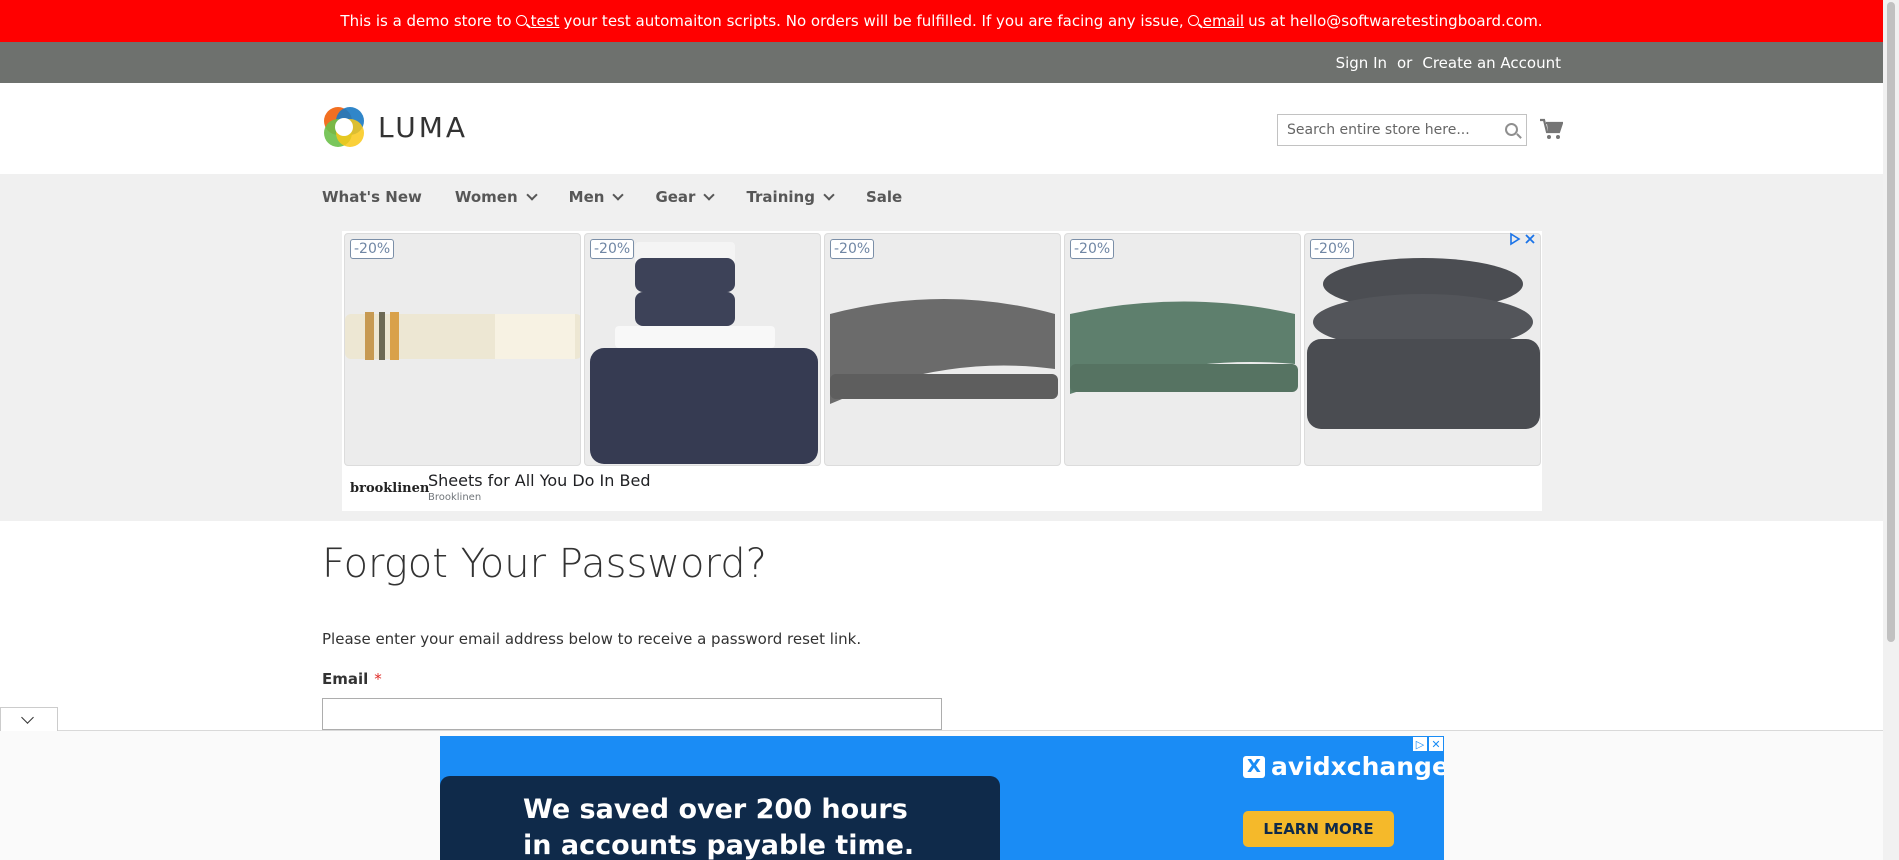 The height and width of the screenshot is (860, 1899). I want to click on create-account-link: Create an Account, so click(1491, 63).